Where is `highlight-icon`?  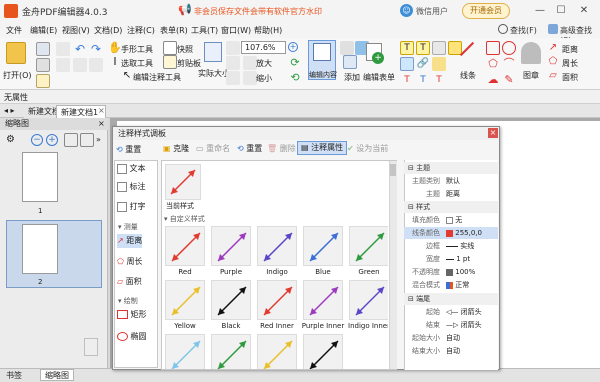
highlight-icon is located at coordinates (439, 64).